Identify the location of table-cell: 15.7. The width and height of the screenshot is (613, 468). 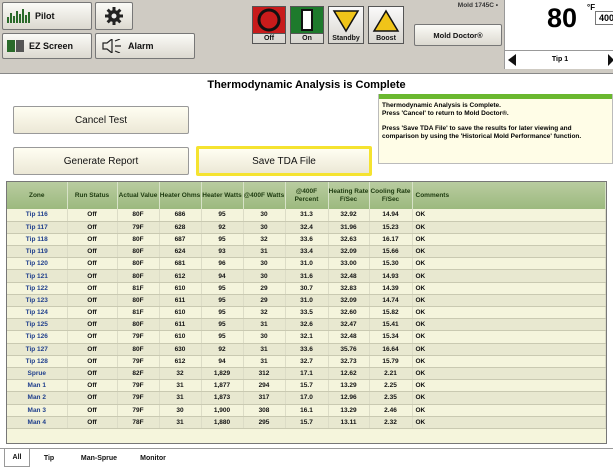
(307, 386).